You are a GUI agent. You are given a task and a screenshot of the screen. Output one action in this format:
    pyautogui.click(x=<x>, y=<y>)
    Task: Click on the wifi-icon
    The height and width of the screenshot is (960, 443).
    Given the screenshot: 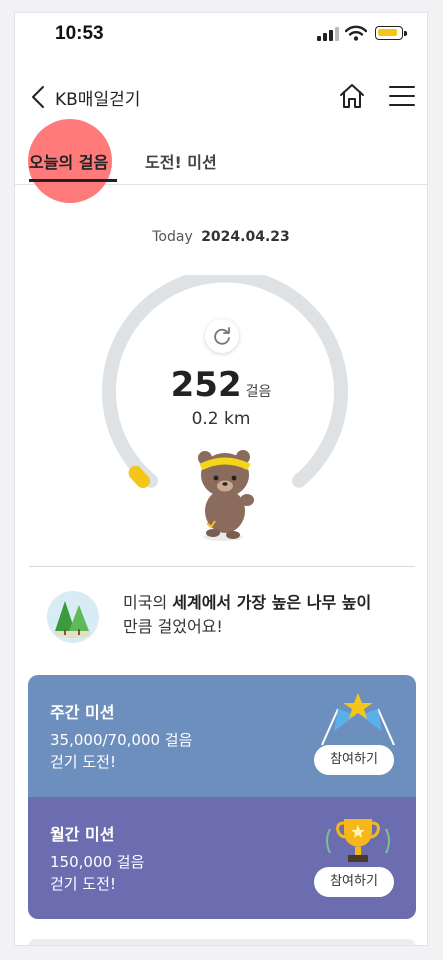 What is the action you would take?
    pyautogui.click(x=356, y=33)
    